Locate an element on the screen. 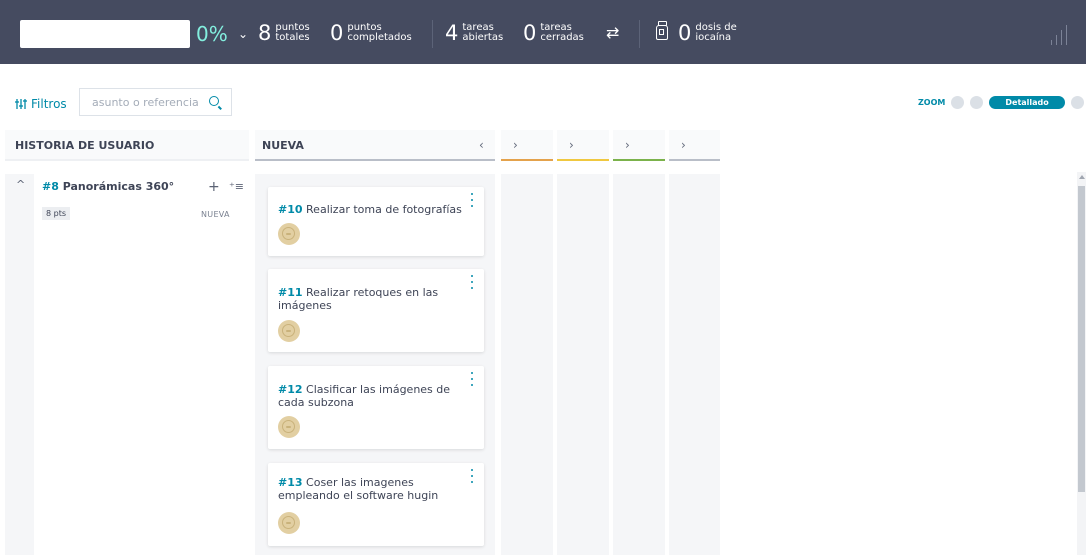  task-ref: #10 is located at coordinates (290, 209).